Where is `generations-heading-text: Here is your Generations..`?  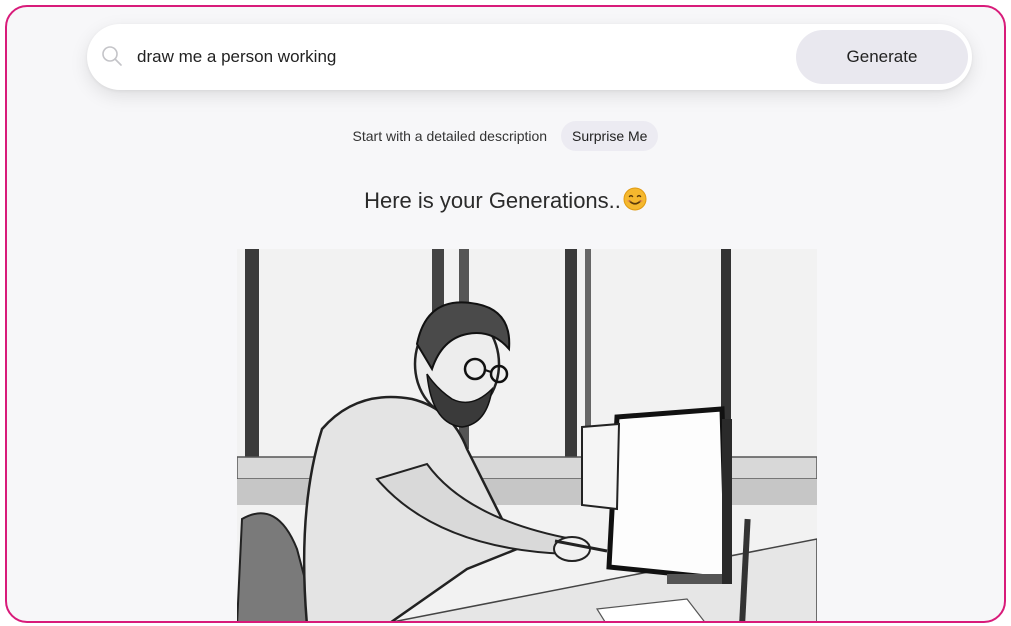 generations-heading-text: Here is your Generations.. is located at coordinates (492, 200).